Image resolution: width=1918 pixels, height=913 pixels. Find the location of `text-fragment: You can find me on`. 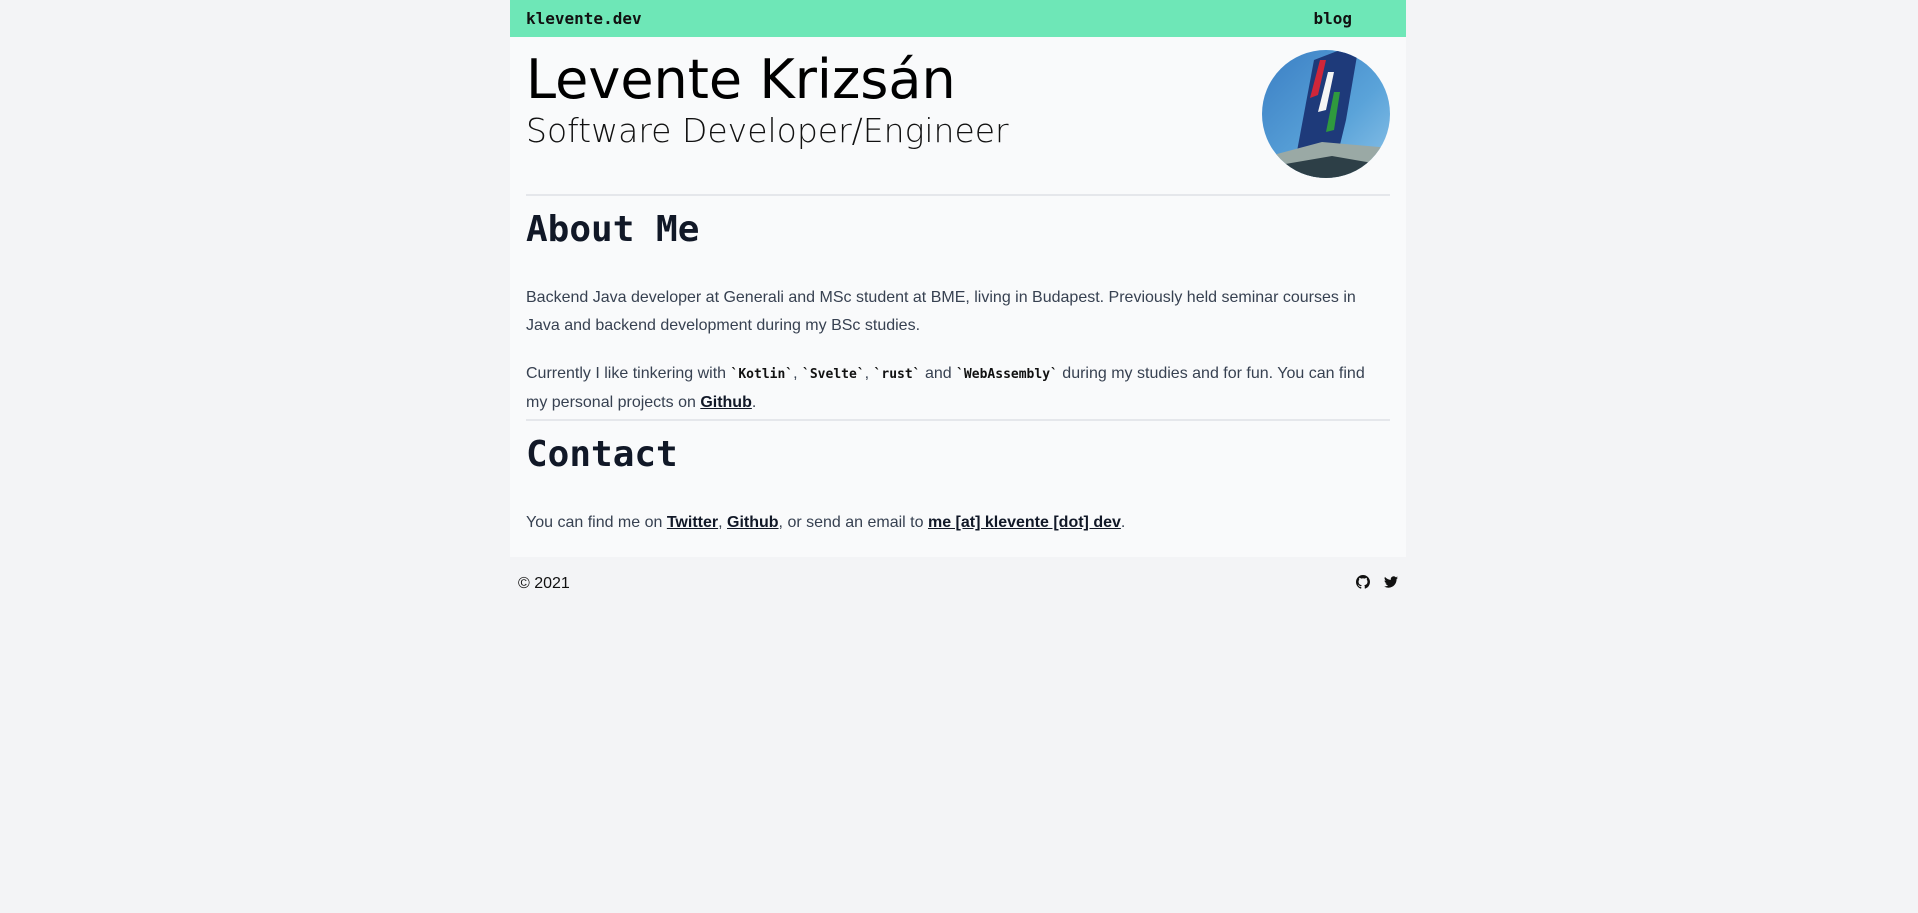

text-fragment: You can find me on is located at coordinates (596, 522).